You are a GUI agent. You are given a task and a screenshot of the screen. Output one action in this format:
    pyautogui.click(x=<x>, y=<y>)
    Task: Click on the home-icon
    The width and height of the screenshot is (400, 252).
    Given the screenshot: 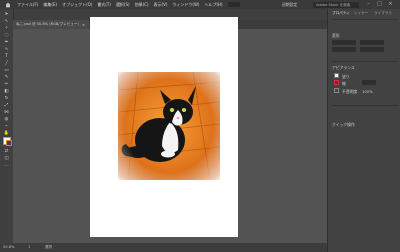 What is the action you would take?
    pyautogui.click(x=8, y=5)
    